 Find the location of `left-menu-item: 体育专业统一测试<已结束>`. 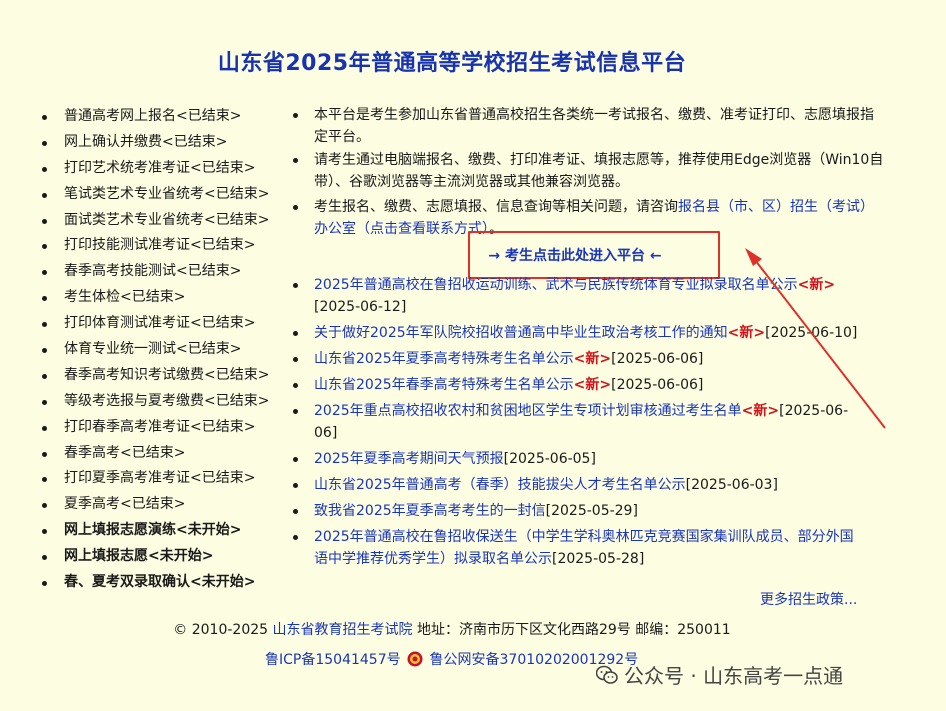

left-menu-item: 体育专业统一测试<已结束> is located at coordinates (154, 350).